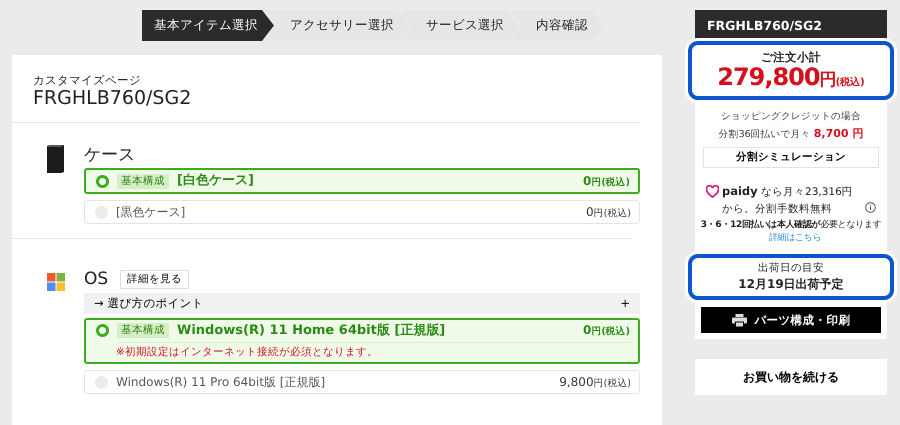 The image size is (900, 425). I want to click on step-tab: 基本アイテム選択, so click(208, 25).